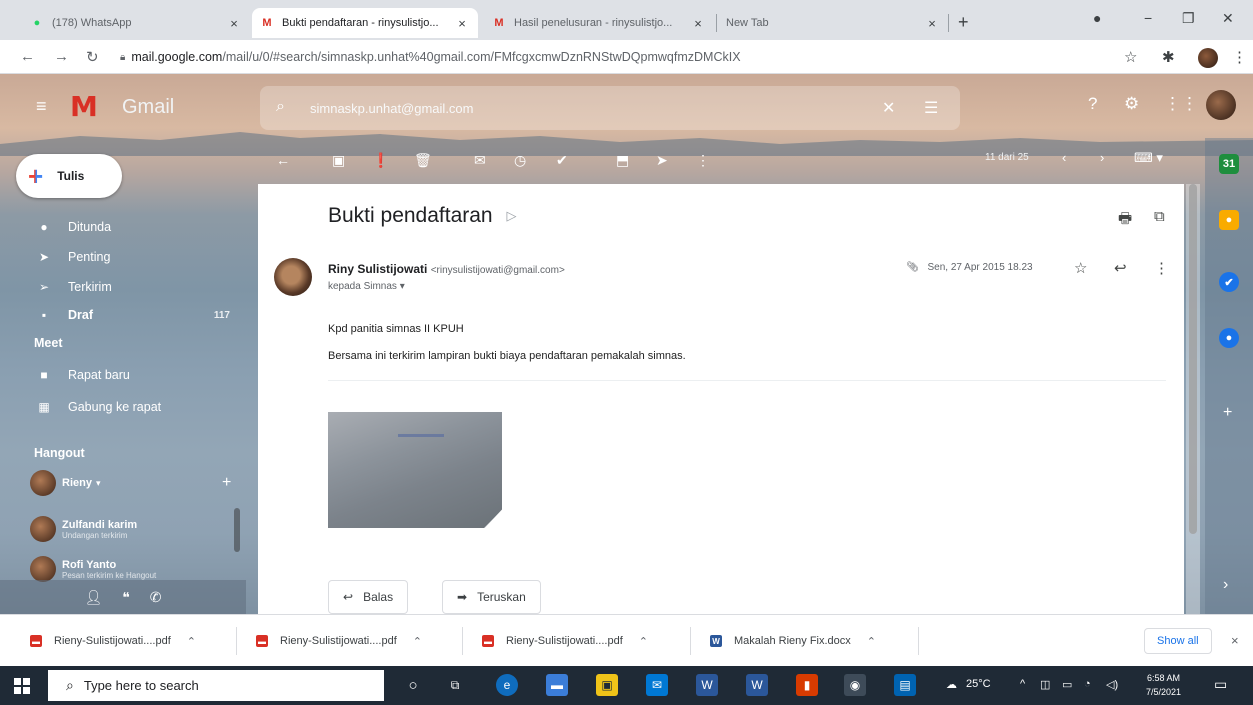 The image size is (1253, 705). I want to click on search-icon: ⌕, so click(280, 107).